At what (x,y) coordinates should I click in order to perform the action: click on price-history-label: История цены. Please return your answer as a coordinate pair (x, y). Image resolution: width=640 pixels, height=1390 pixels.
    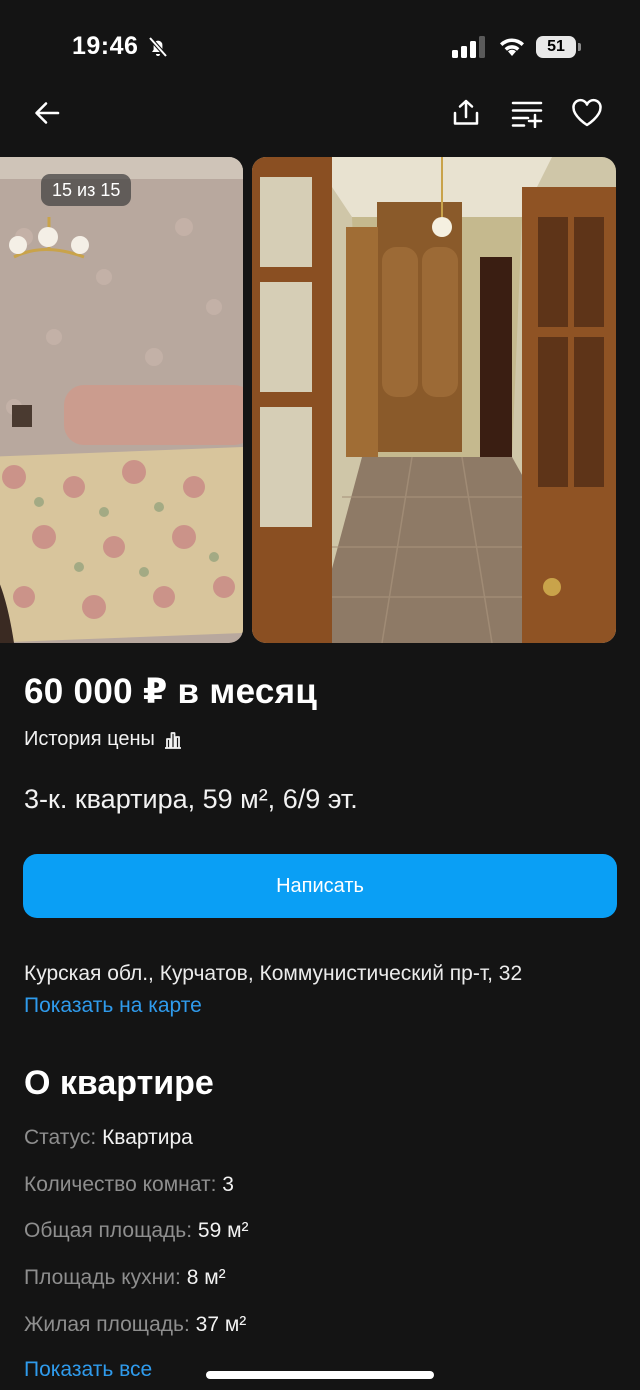
    Looking at the image, I should click on (89, 739).